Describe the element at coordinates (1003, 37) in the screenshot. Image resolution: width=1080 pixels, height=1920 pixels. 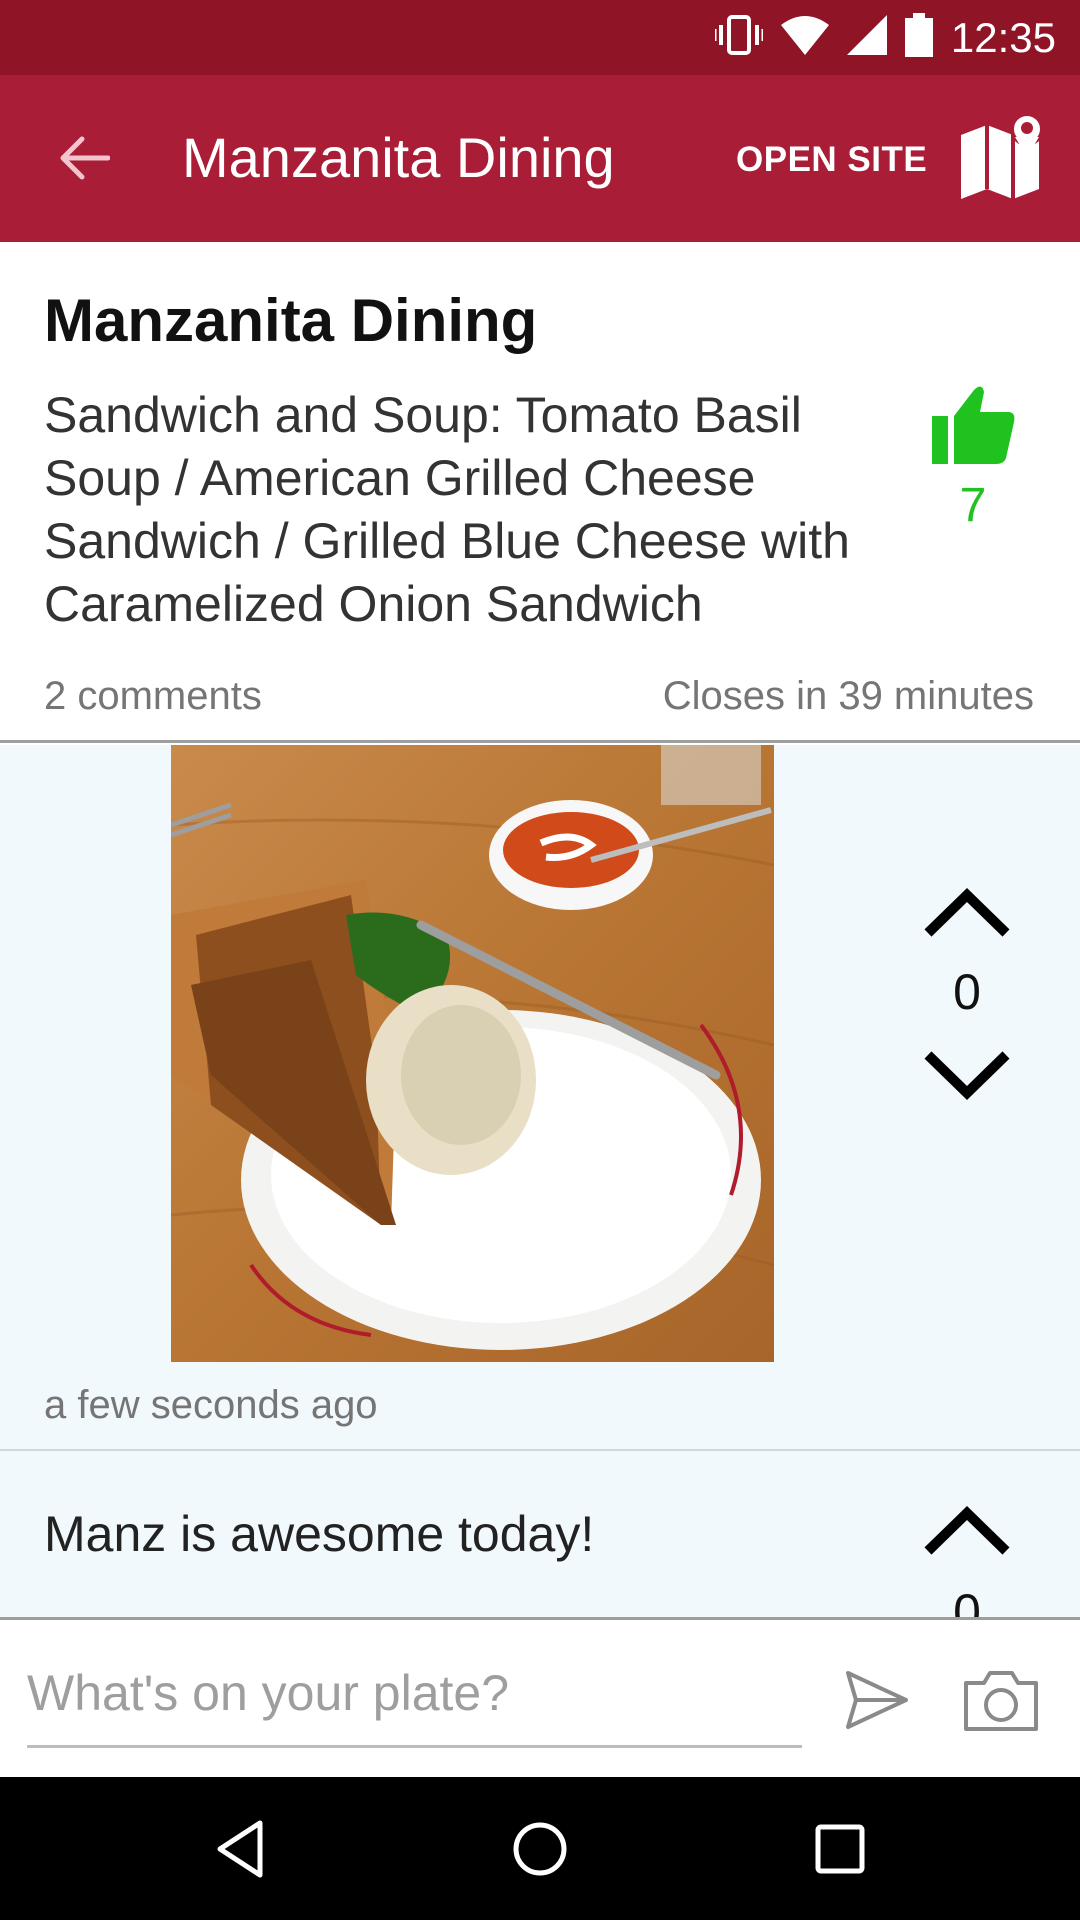
I see `status-time: 12:35` at that location.